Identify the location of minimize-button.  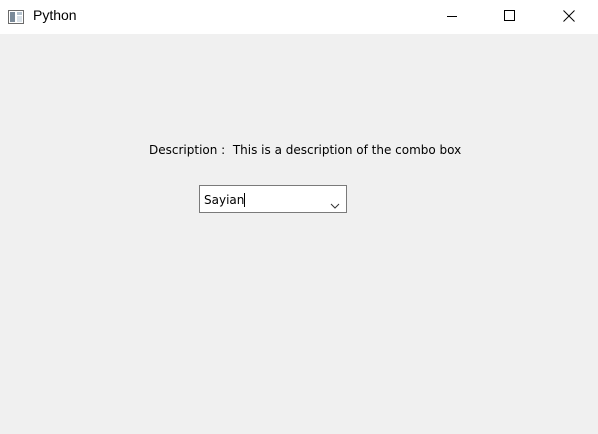
(452, 16).